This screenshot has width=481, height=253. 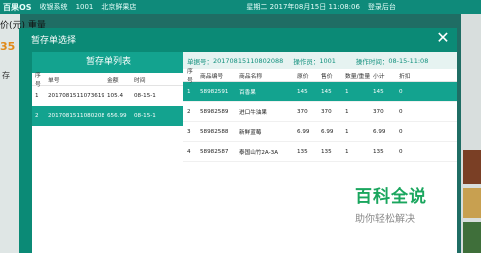 What do you see at coordinates (54, 80) in the screenshot?
I see `column-header-order-no: 单号` at bounding box center [54, 80].